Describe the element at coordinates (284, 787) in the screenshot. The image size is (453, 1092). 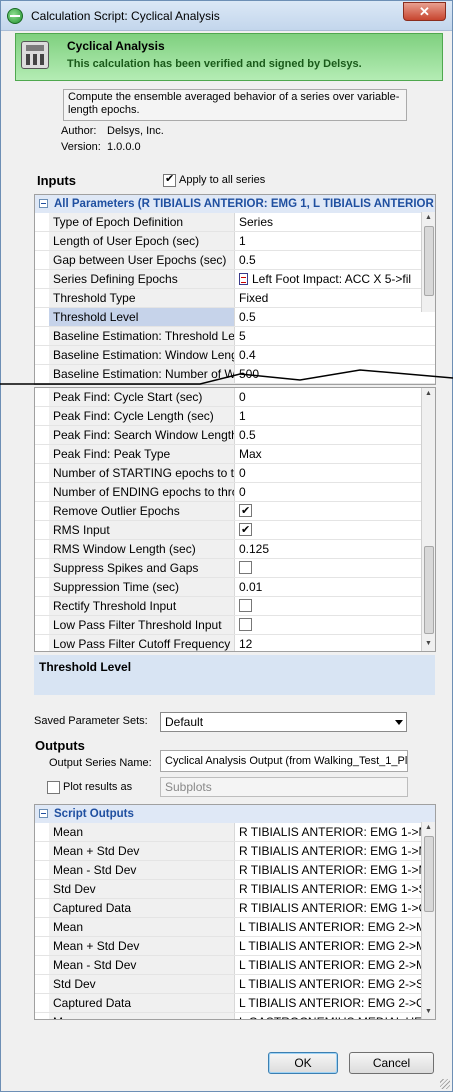
I see `plot-type-dropdown: Subplots` at that location.